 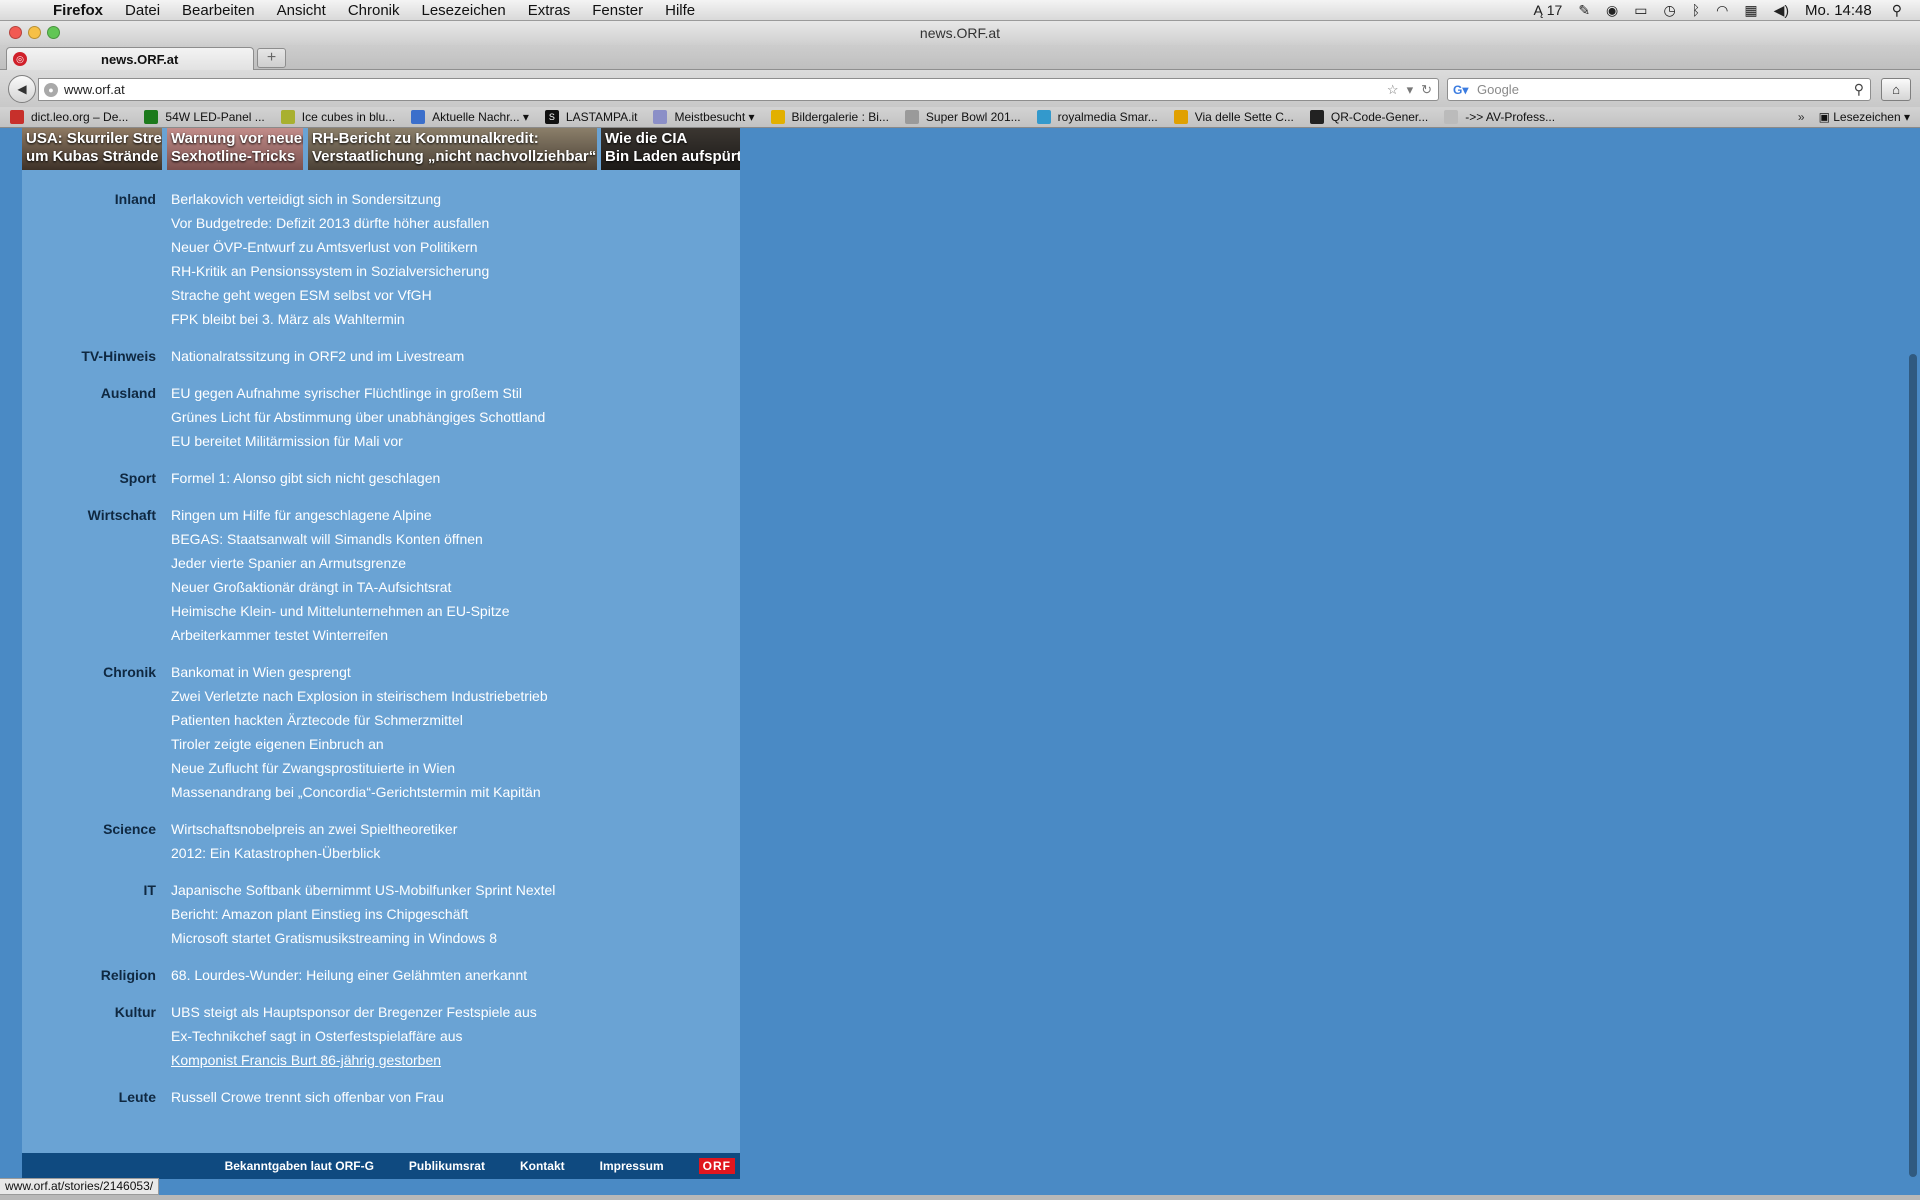 What do you see at coordinates (89, 1097) in the screenshot?
I see `section-label: Leute` at bounding box center [89, 1097].